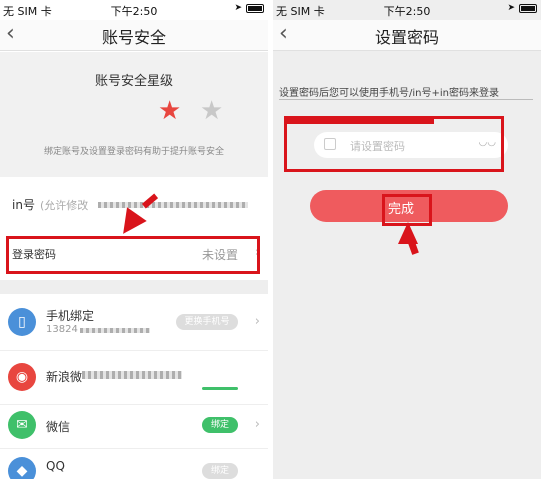 This screenshot has height=479, width=541. I want to click on wechat-bind-button: 绑定, so click(220, 425).